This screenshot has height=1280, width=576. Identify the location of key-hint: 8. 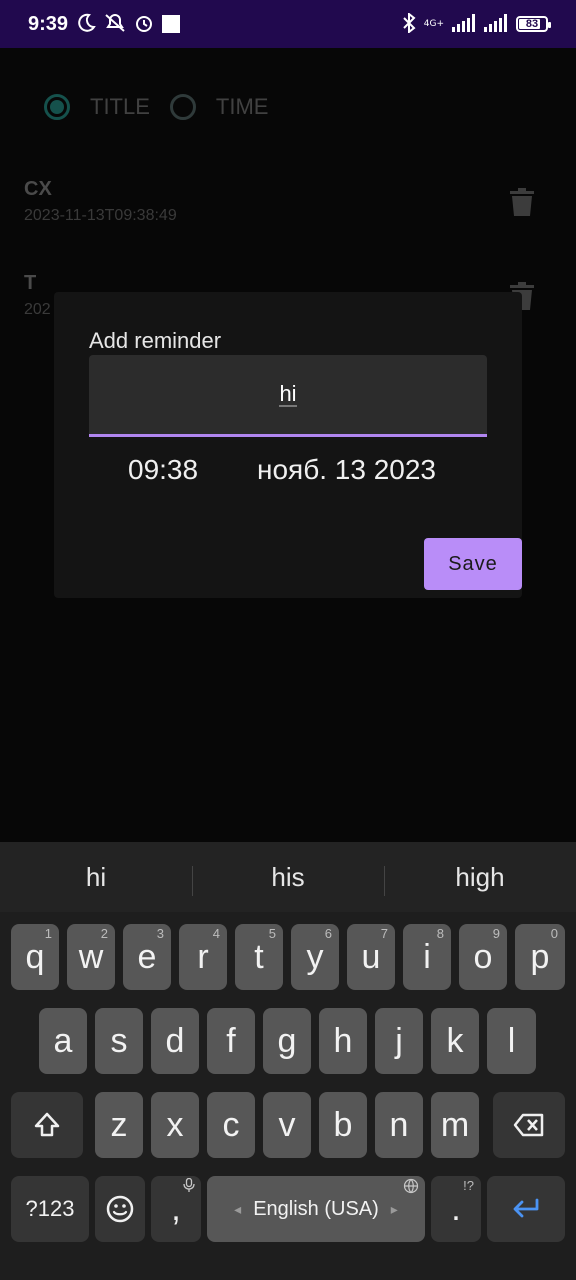
(440, 933).